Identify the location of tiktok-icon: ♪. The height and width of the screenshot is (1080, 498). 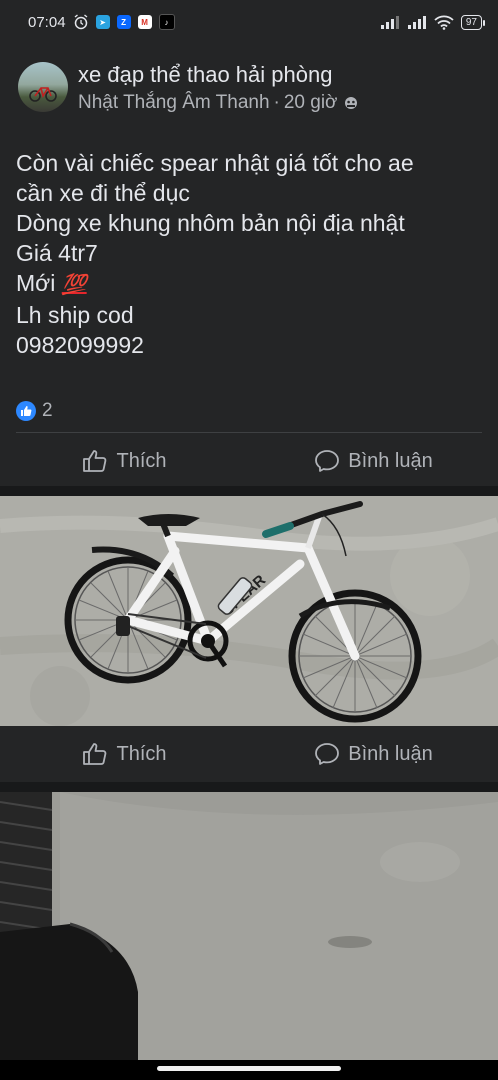
(166, 22).